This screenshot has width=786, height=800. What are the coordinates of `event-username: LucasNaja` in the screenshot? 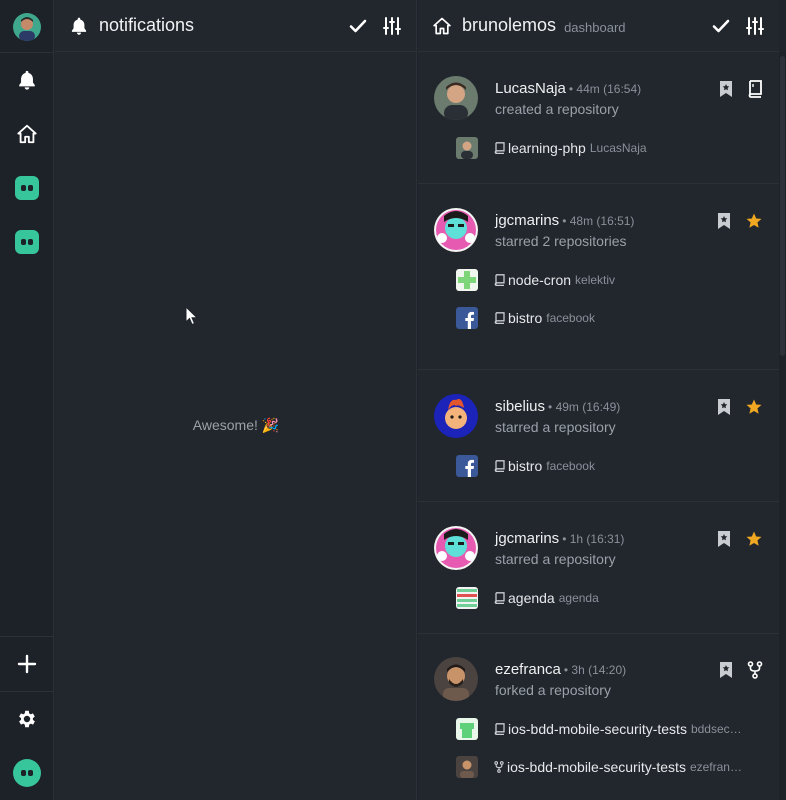 It's located at (530, 88).